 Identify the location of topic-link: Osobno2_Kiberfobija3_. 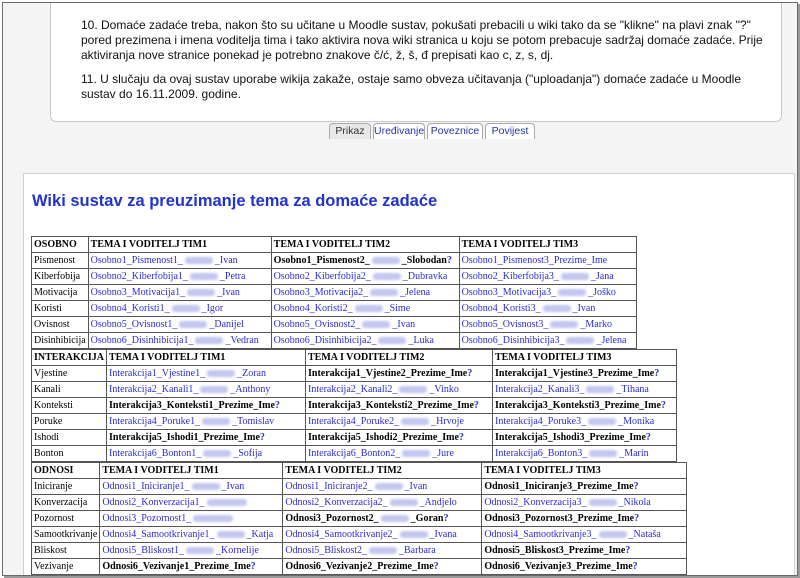
(510, 276).